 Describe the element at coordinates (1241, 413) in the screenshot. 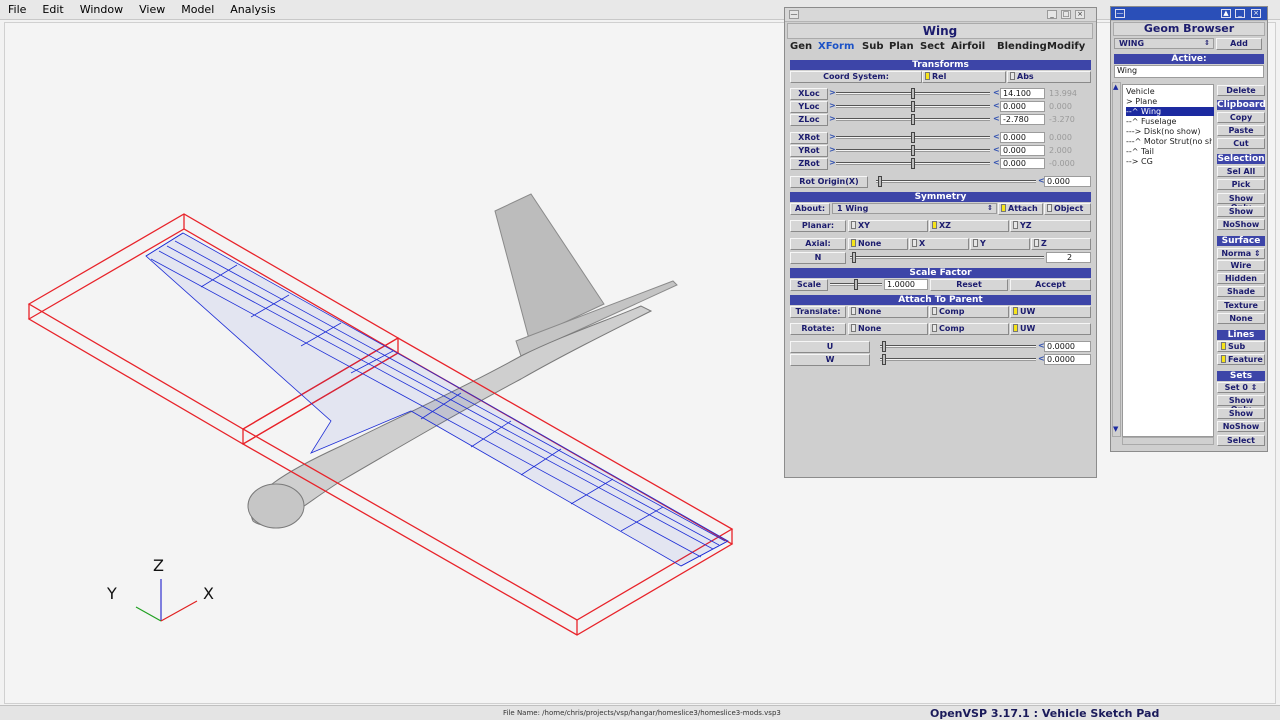

I see `sets-show-button: Show` at that location.